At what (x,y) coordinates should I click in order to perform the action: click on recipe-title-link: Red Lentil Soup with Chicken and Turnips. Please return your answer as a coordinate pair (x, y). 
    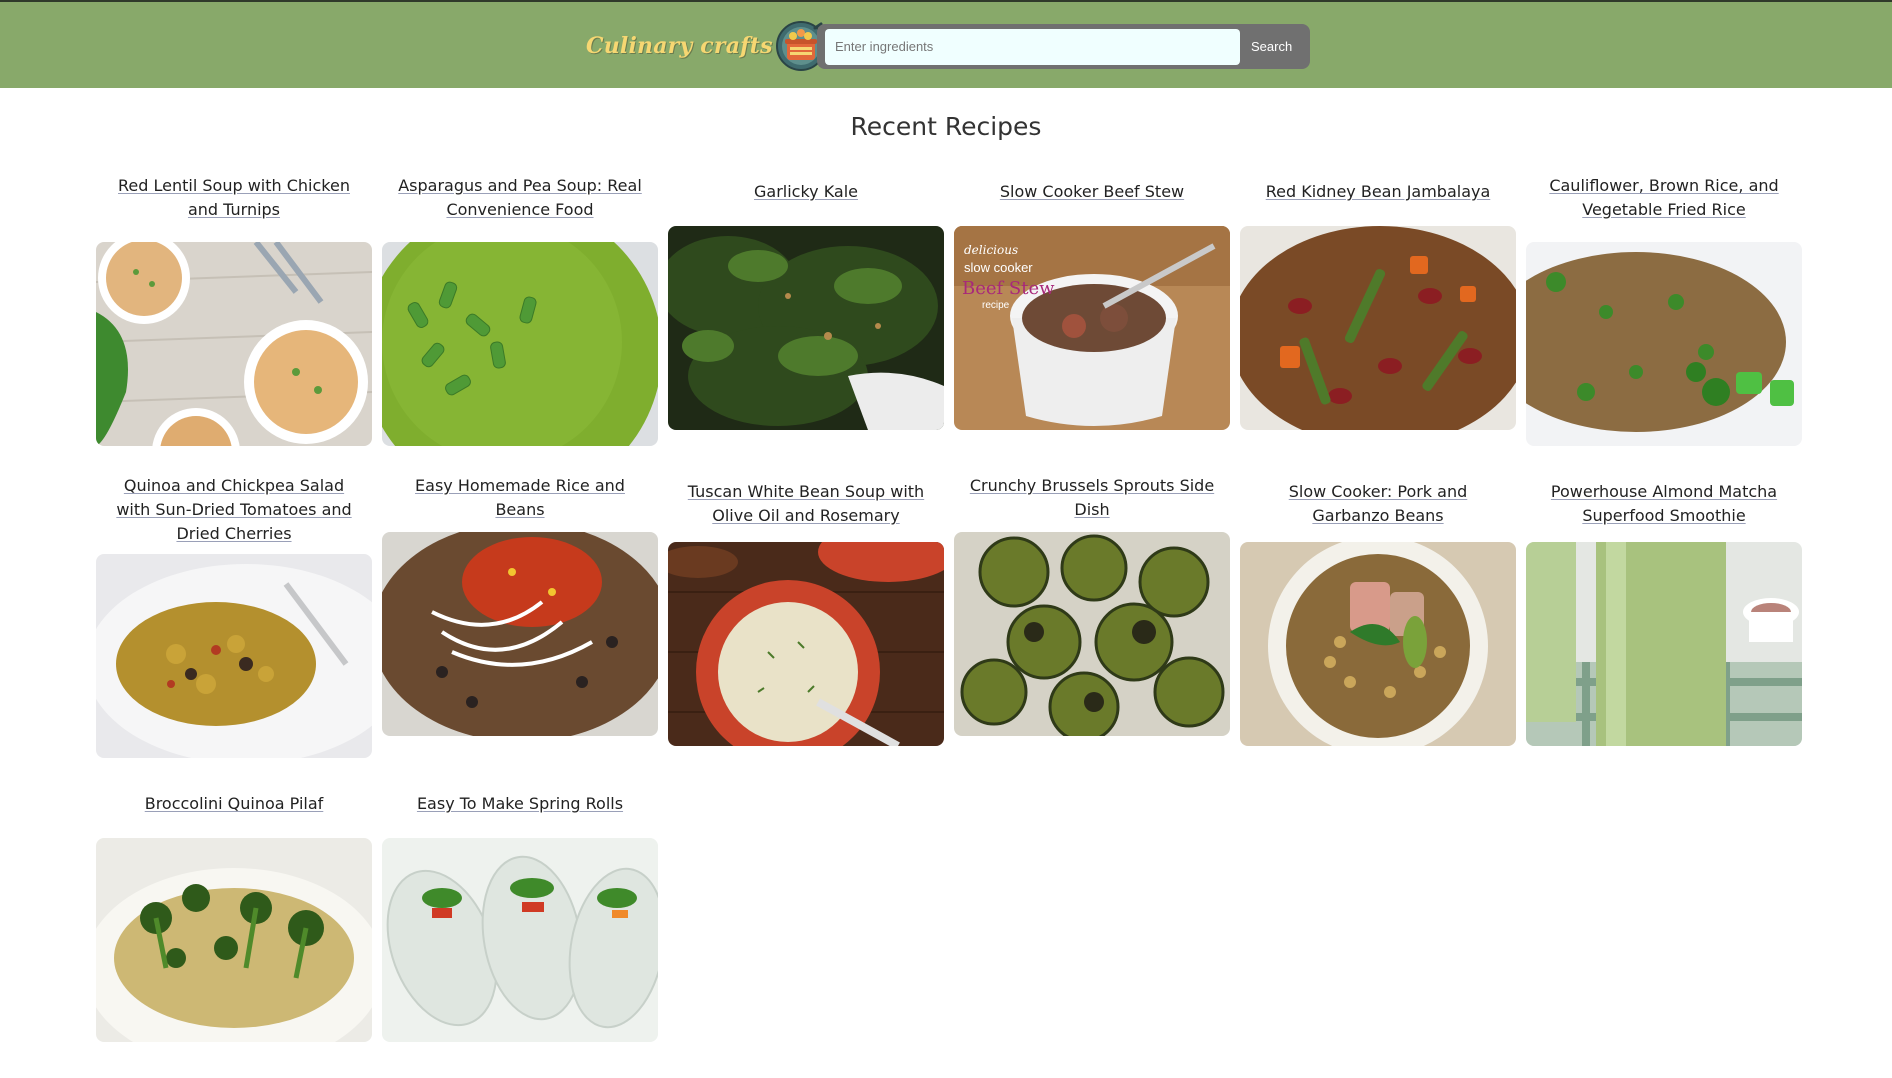
    Looking at the image, I should click on (234, 198).